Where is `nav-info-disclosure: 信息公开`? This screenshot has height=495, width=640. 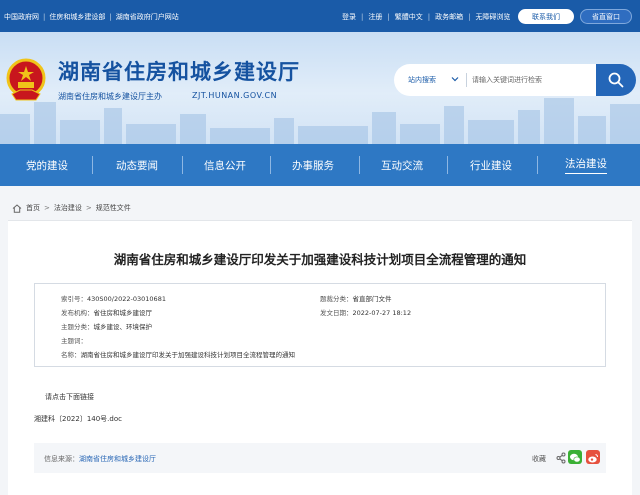 nav-info-disclosure: 信息公开 is located at coordinates (225, 165).